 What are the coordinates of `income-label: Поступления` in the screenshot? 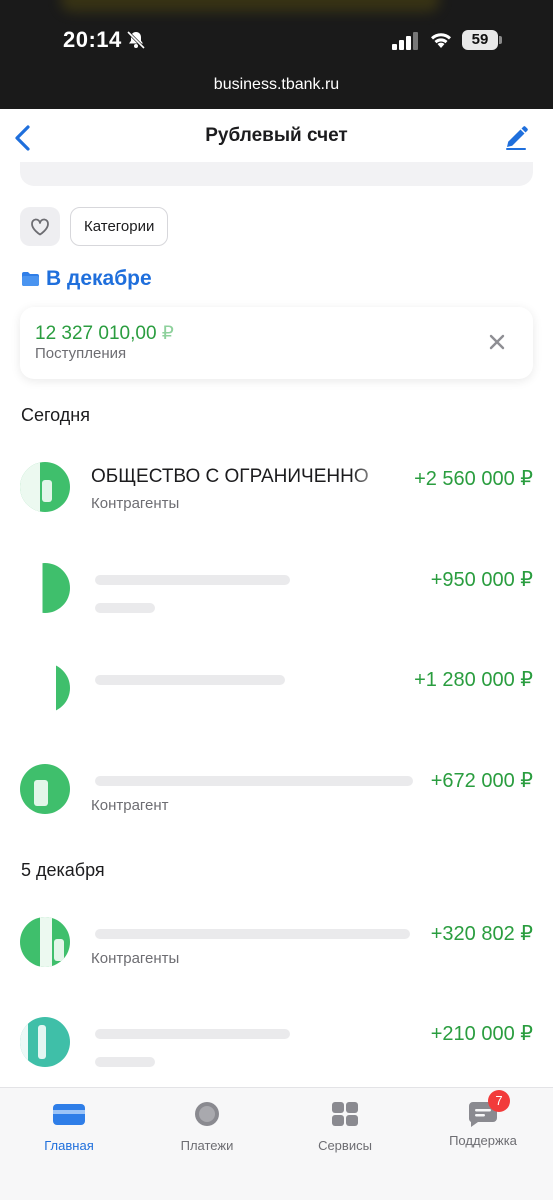 It's located at (81, 353).